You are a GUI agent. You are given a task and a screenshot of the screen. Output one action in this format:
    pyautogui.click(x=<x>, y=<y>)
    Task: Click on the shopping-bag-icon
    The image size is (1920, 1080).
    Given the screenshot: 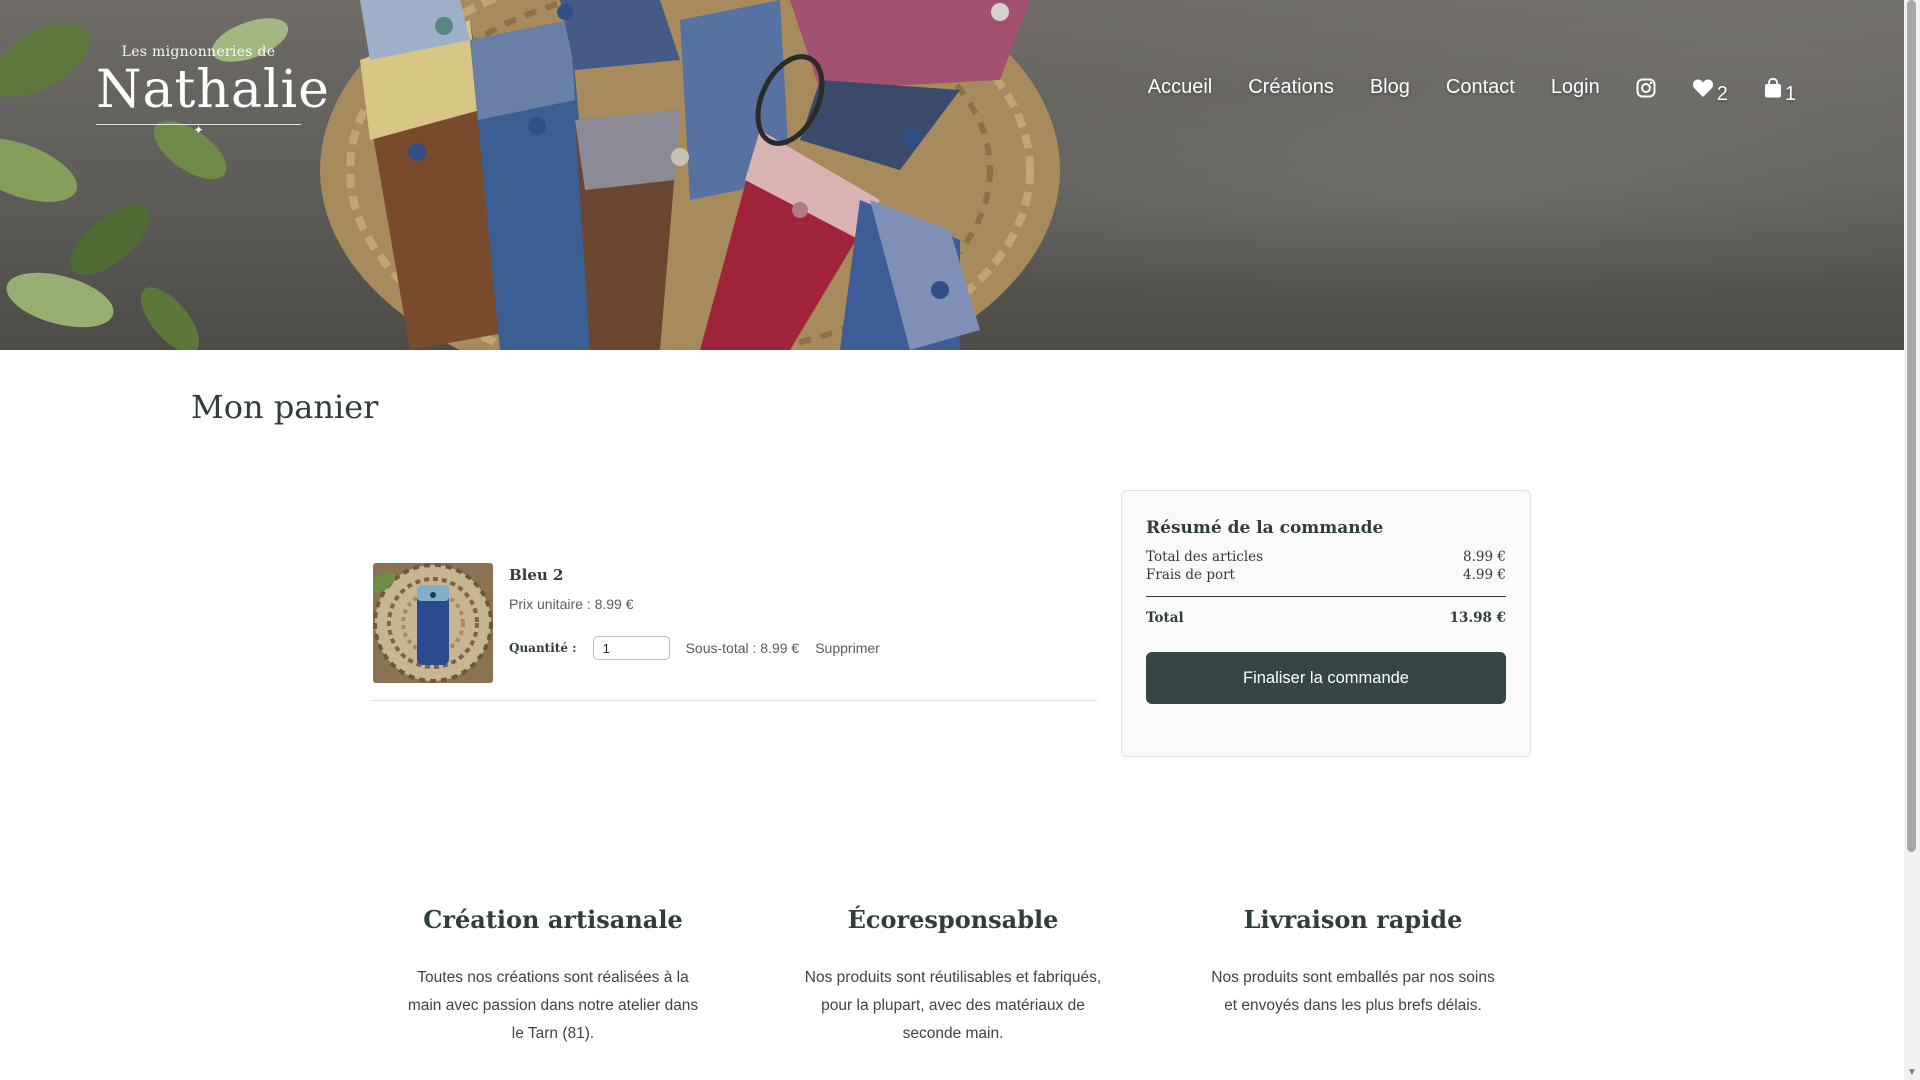 What is the action you would take?
    pyautogui.click(x=1772, y=87)
    